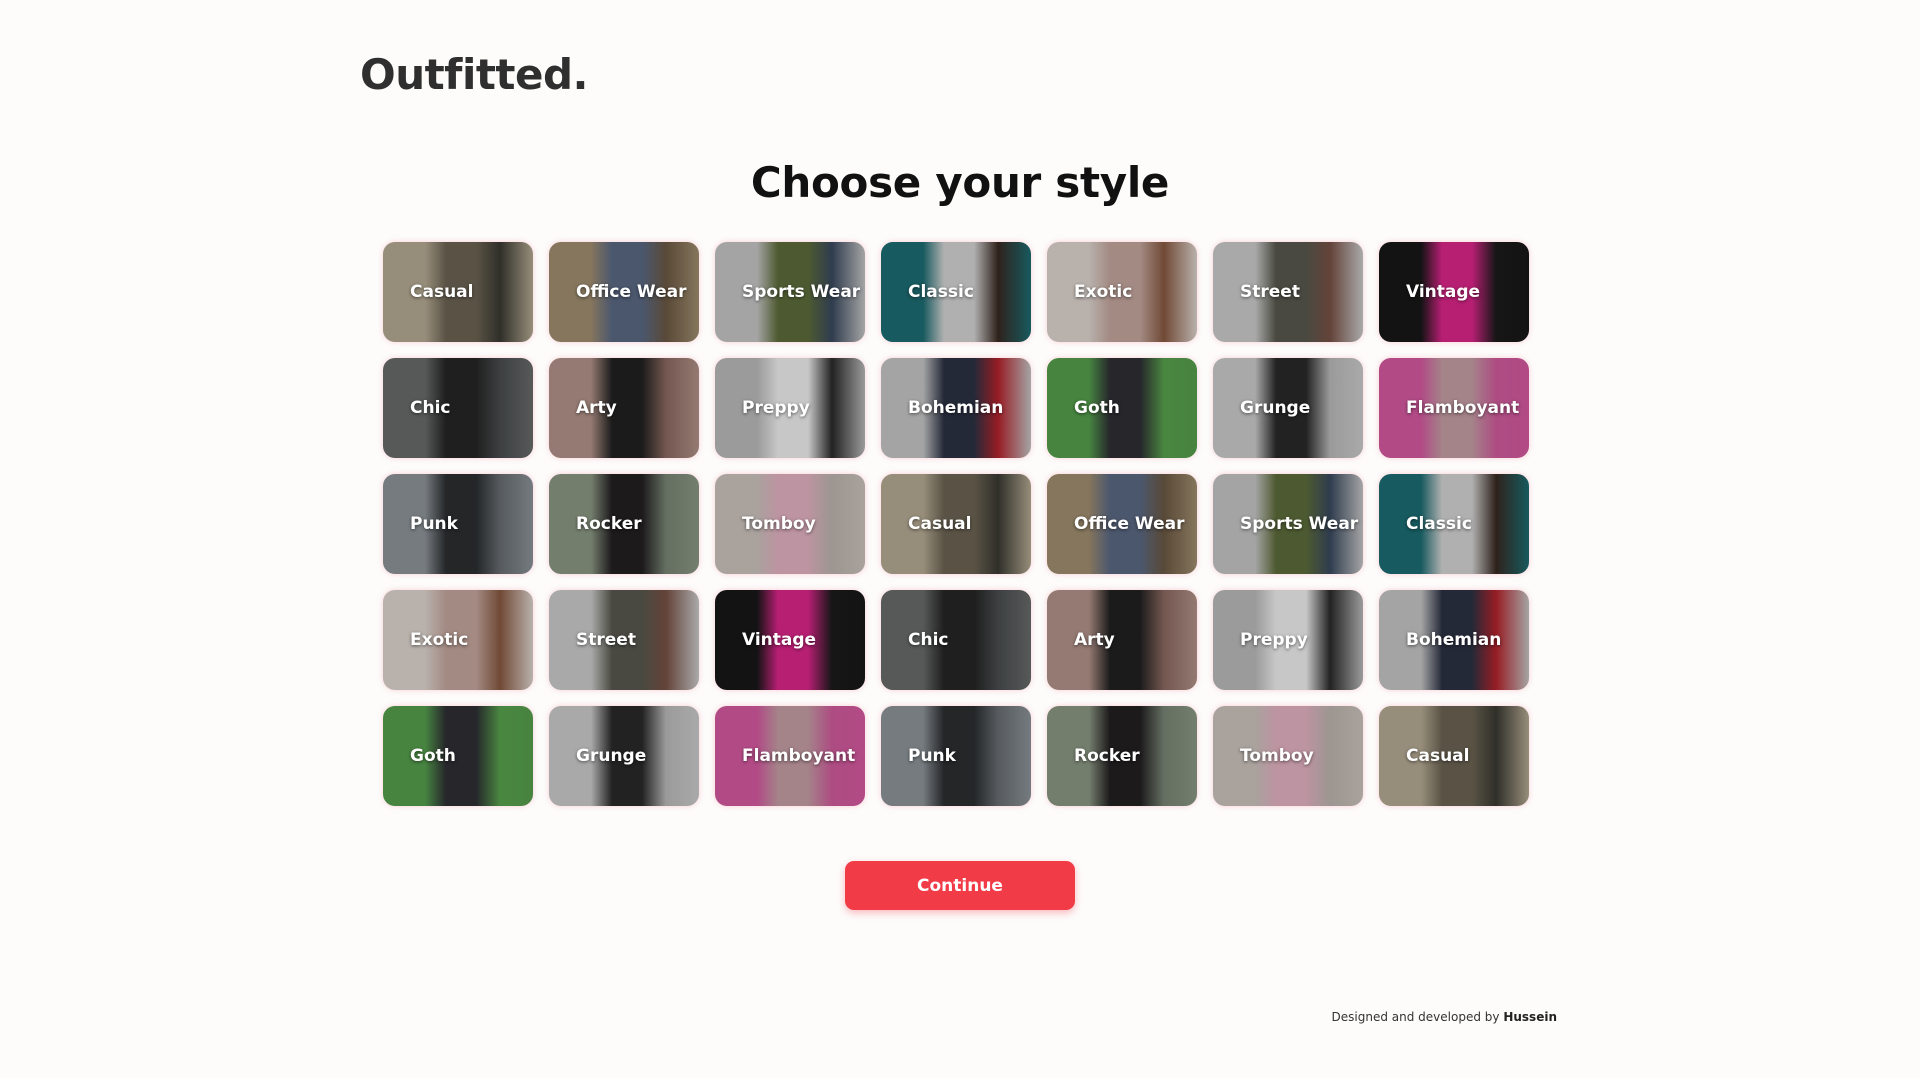  What do you see at coordinates (474, 74) in the screenshot?
I see `app-logo: Outfitted.` at bounding box center [474, 74].